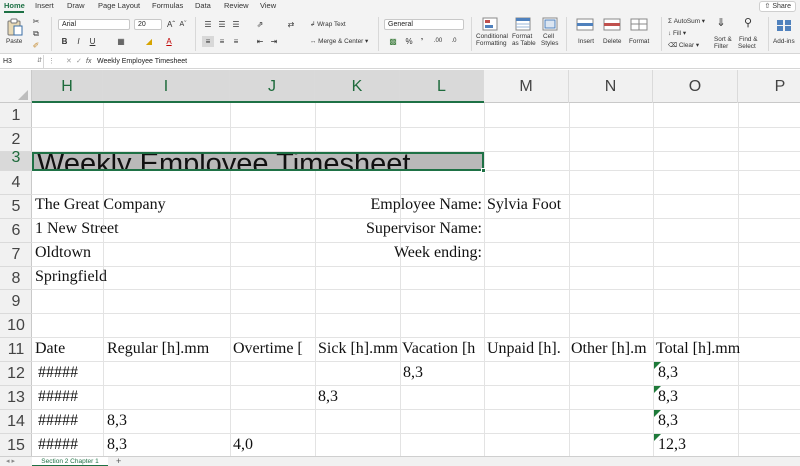 Image resolution: width=800 pixels, height=466 pixels. Describe the element at coordinates (391, 205) in the screenshot. I see `employee-name-label: Employee Name:` at that location.